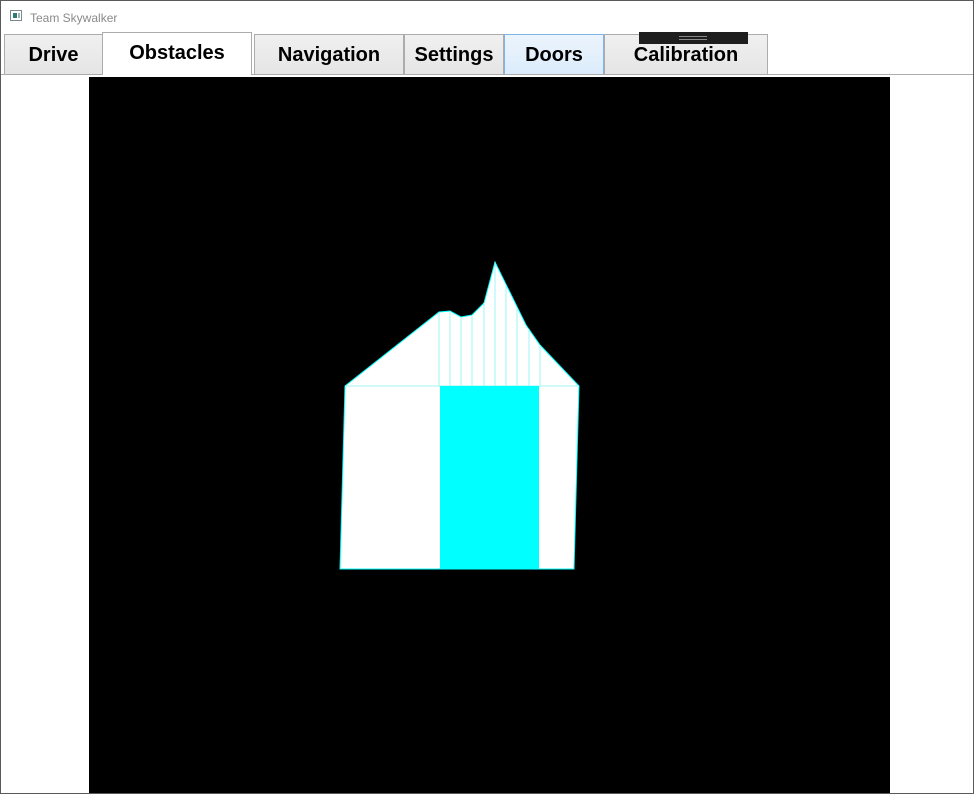  I want to click on tab-drive: Drive, so click(53, 54).